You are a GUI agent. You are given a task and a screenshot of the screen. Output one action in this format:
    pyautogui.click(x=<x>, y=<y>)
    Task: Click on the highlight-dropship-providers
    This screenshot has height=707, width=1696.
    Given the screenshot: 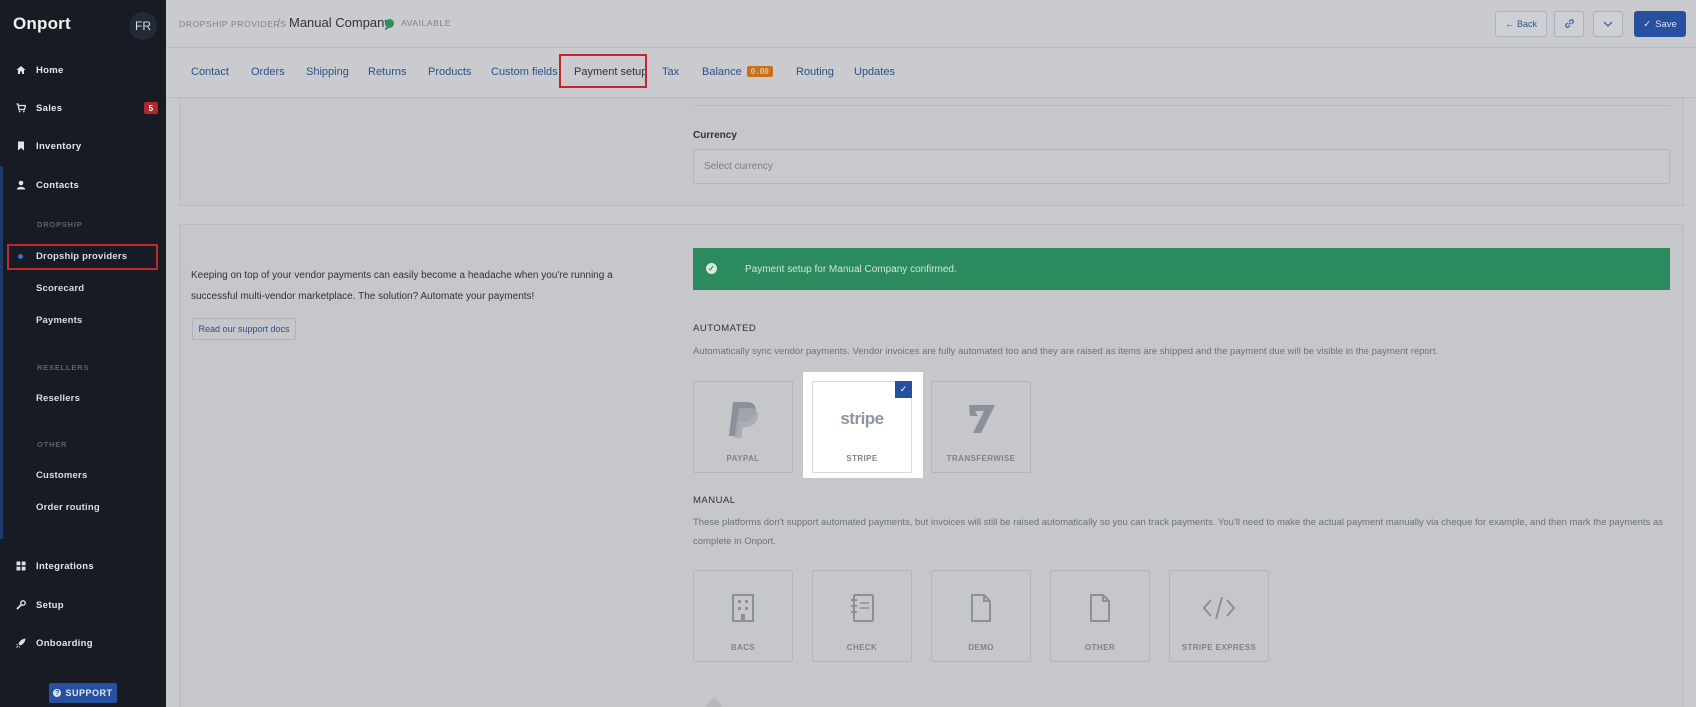 What is the action you would take?
    pyautogui.click(x=82, y=257)
    